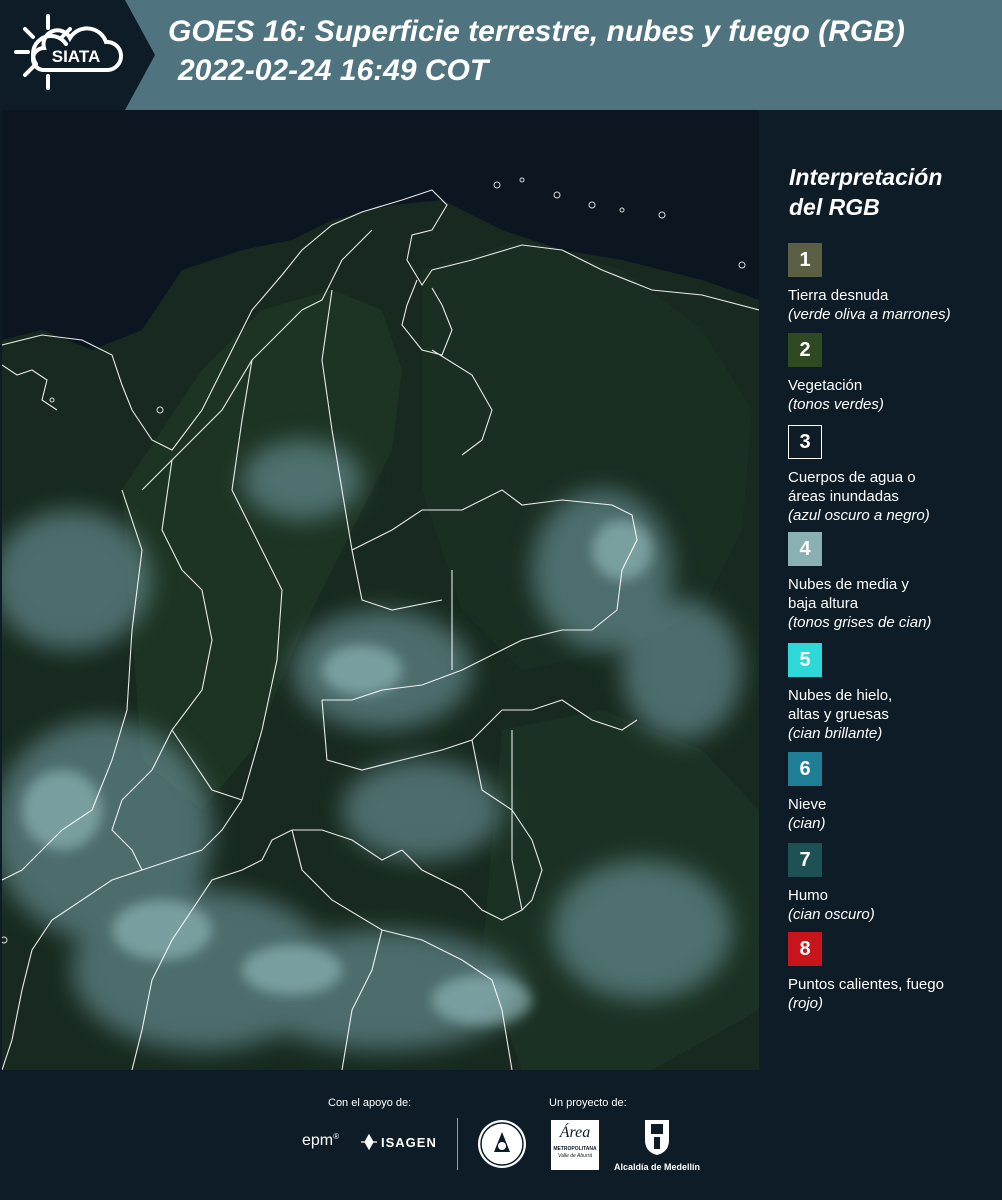 The width and height of the screenshot is (1002, 1200). Describe the element at coordinates (893, 792) in the screenshot. I see `legend-item-snow: 6 Nieve (cian)` at that location.